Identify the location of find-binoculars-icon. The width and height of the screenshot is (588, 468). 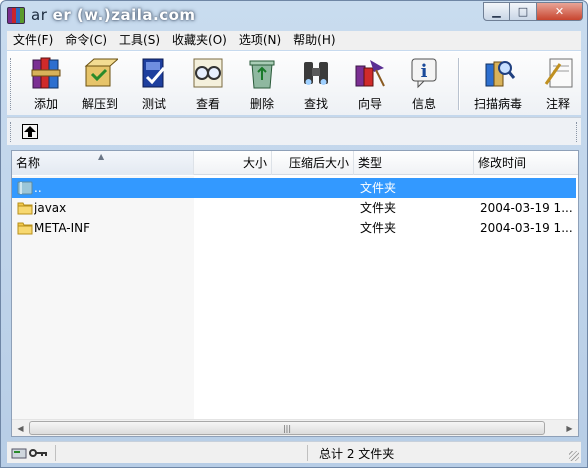
(316, 73).